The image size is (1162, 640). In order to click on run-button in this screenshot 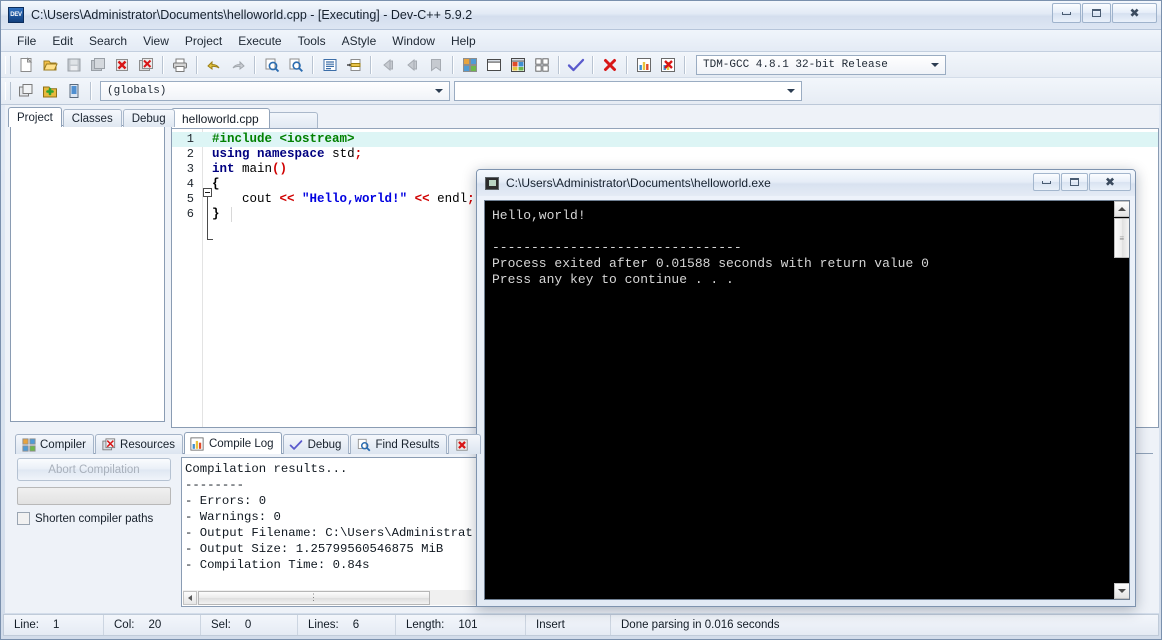, I will do `click(494, 65)`.